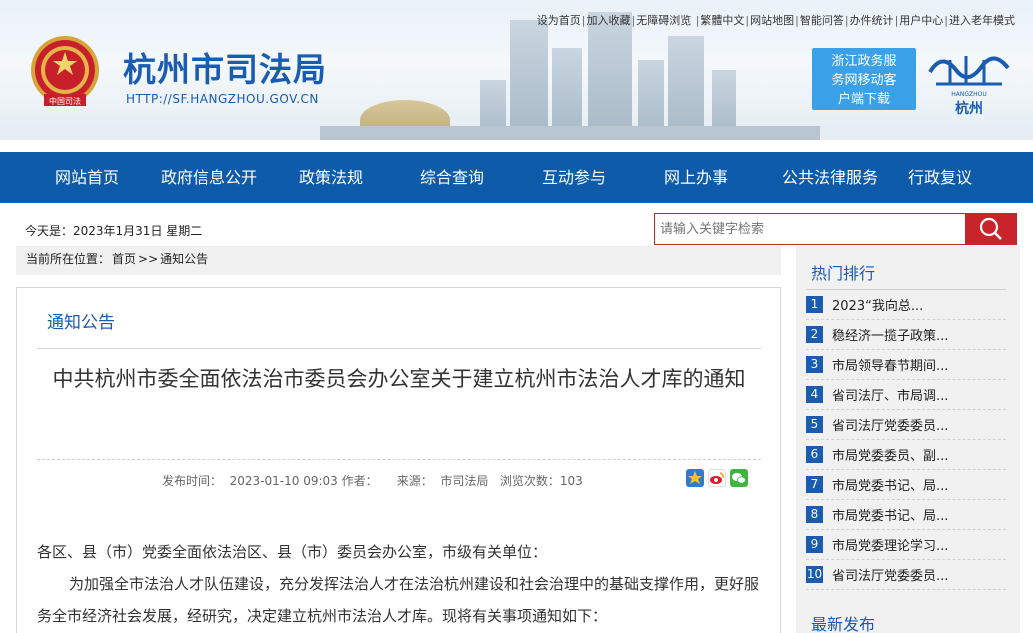  I want to click on rank-number: 9, so click(814, 544).